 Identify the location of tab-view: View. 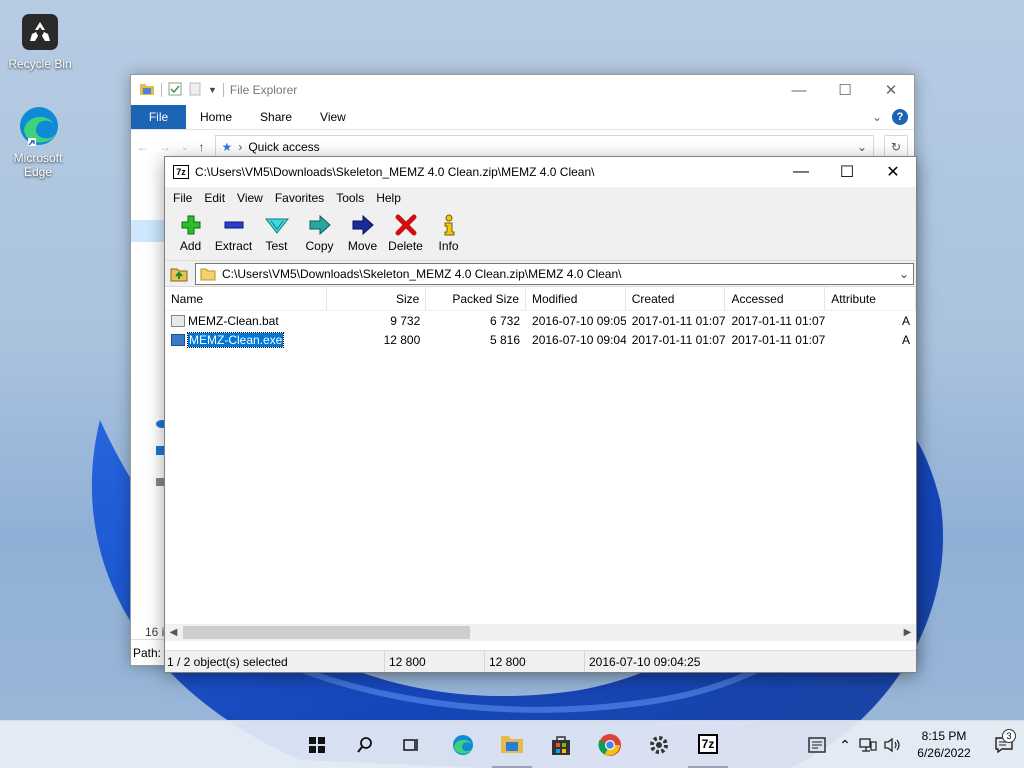
(333, 117).